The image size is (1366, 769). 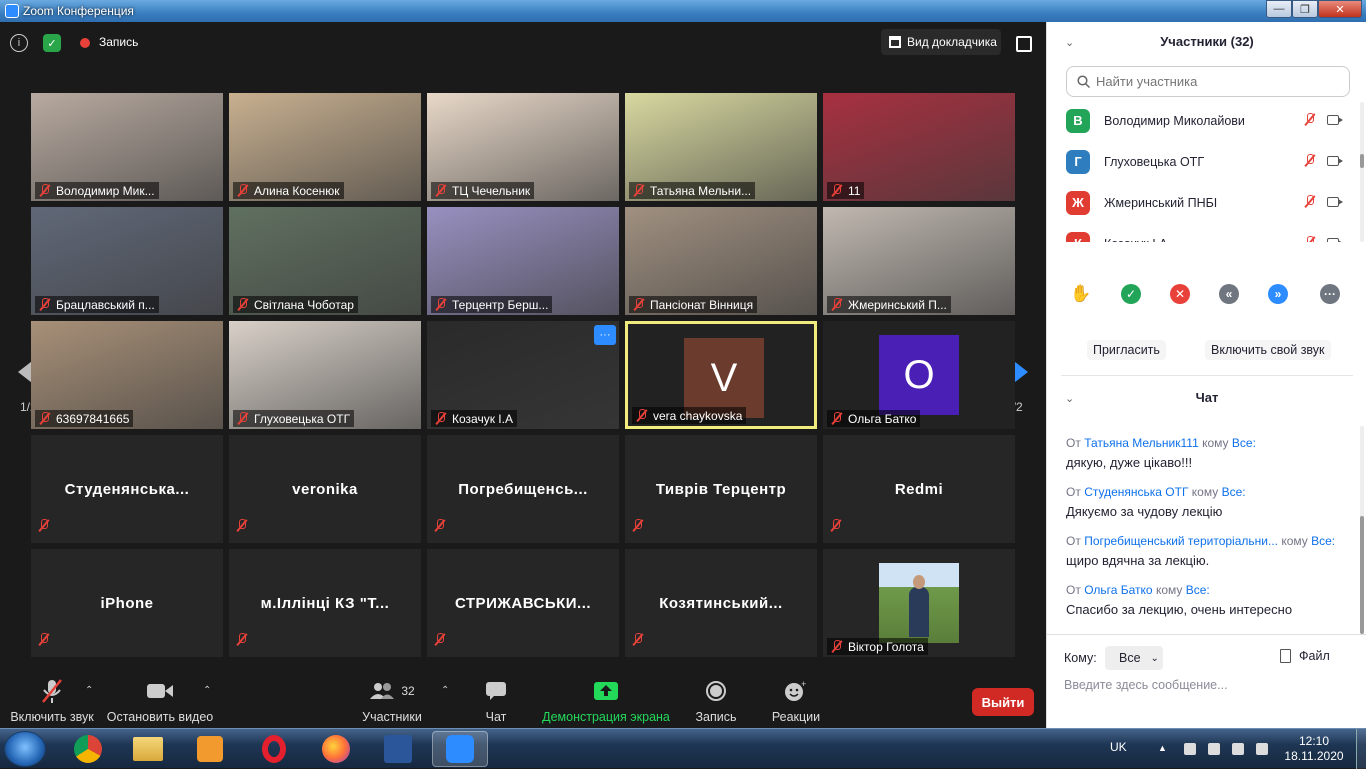 I want to click on volume-icon, so click(x=1262, y=749).